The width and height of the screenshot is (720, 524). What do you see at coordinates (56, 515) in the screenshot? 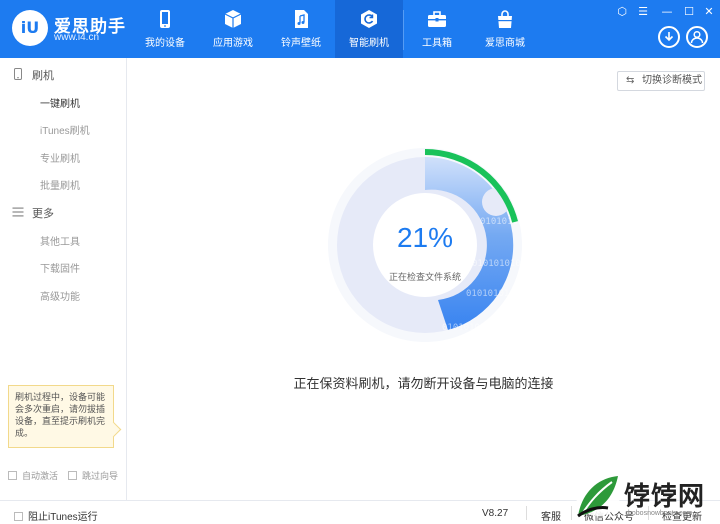
I see `block-itunes-checkbox: 阻止iTunes运行` at bounding box center [56, 515].